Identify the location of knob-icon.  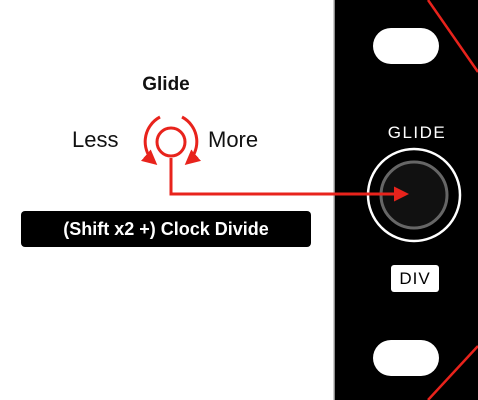
(171, 142).